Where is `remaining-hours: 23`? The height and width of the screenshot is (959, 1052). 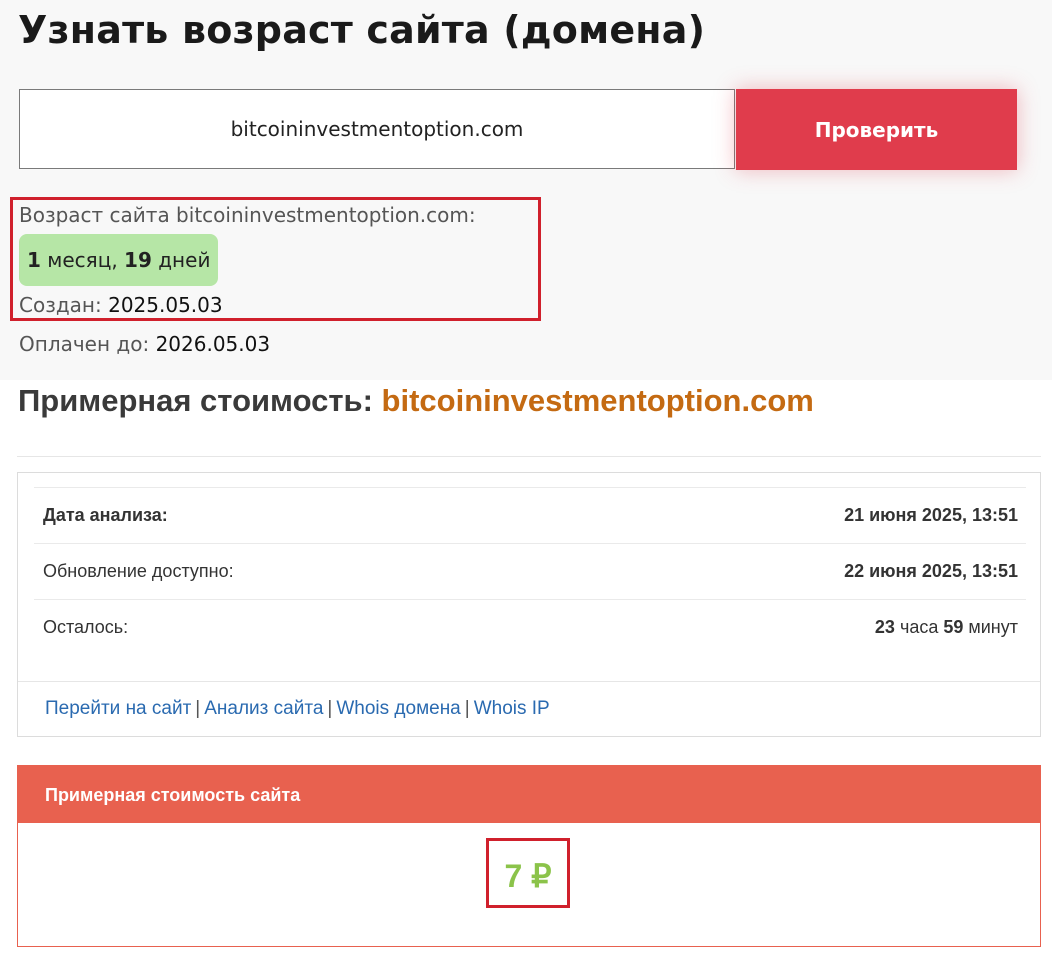
remaining-hours: 23 is located at coordinates (884, 627).